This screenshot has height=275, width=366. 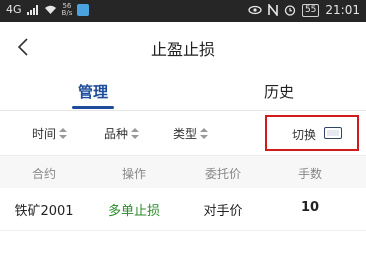 I want to click on eye-icon, so click(x=255, y=10).